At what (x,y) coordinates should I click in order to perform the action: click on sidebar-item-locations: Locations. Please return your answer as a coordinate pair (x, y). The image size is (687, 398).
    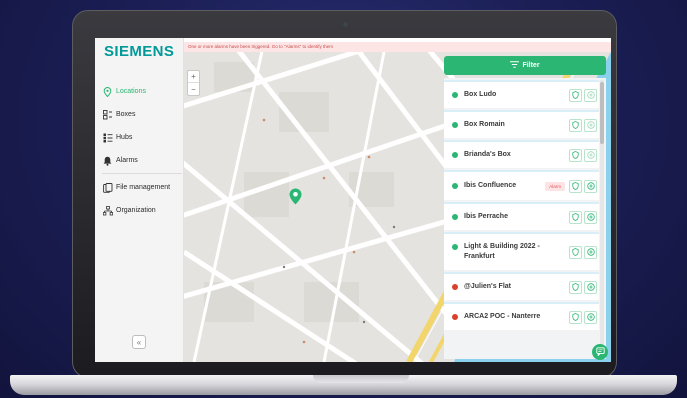
    Looking at the image, I should click on (142, 91).